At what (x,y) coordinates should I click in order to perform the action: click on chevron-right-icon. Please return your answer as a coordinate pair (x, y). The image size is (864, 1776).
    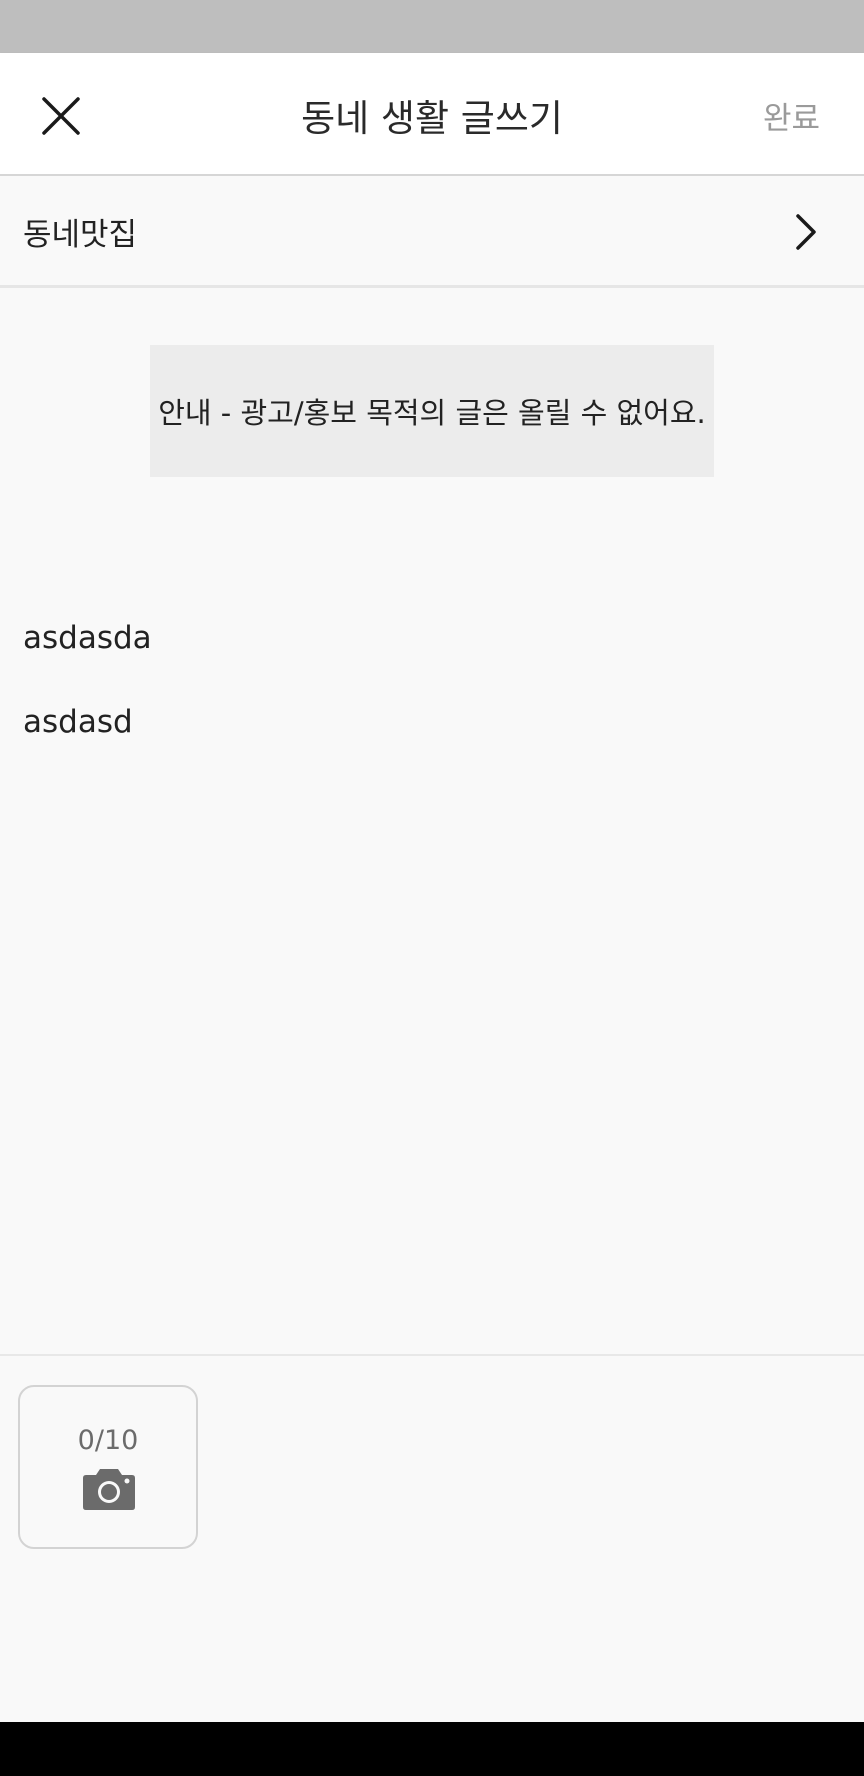
    Looking at the image, I should click on (806, 232).